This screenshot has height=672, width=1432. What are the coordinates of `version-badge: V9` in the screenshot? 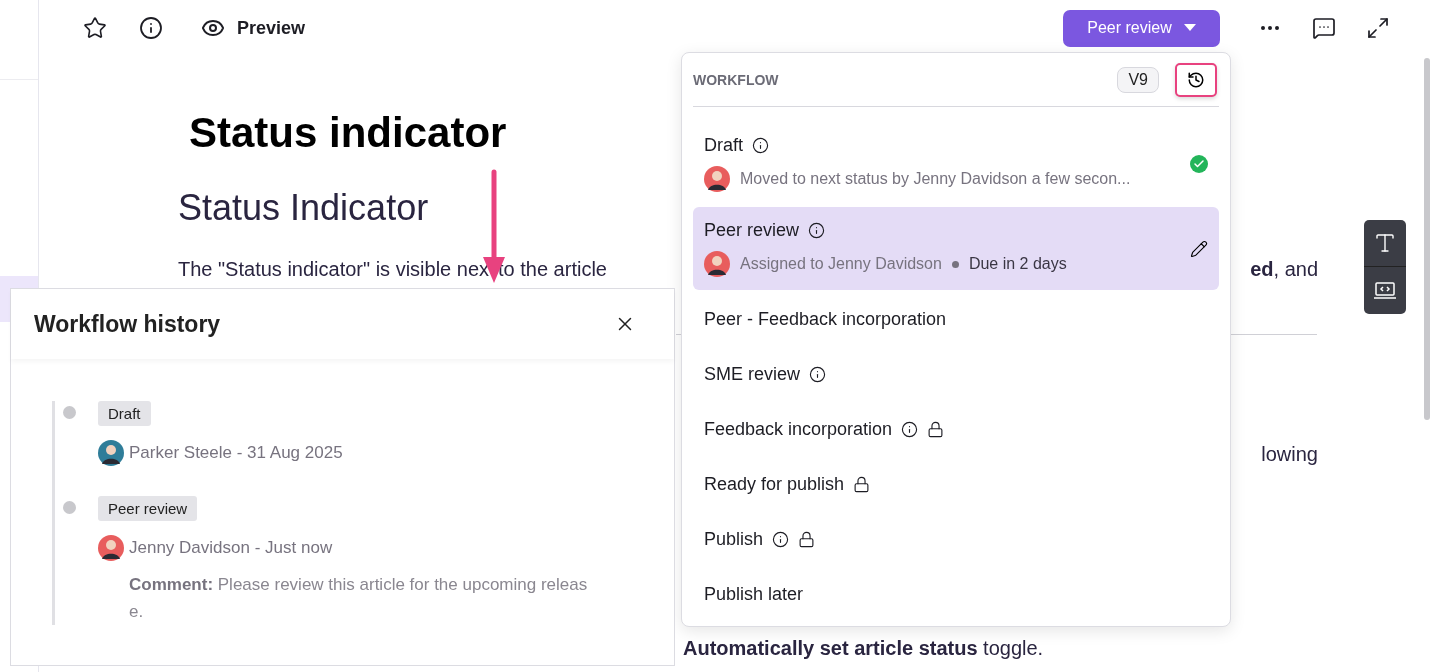 It's located at (1138, 79).